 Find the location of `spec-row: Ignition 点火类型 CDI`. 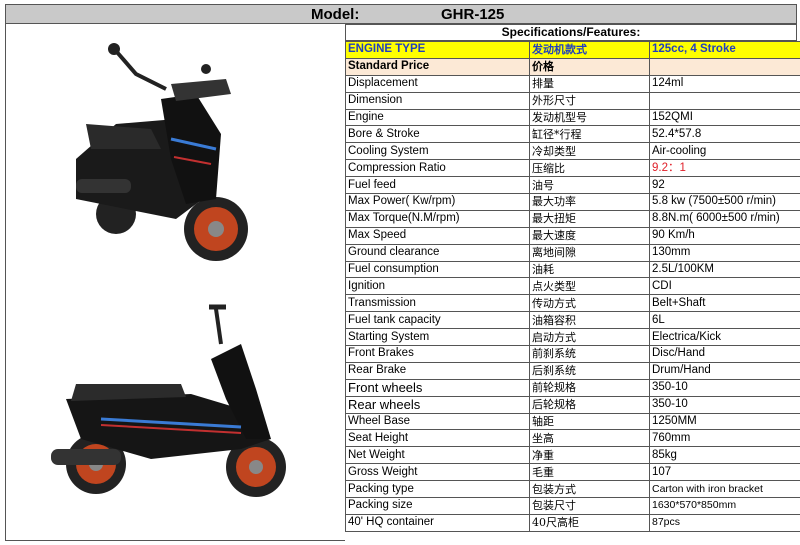

spec-row: Ignition 点火类型 CDI is located at coordinates (572, 286).